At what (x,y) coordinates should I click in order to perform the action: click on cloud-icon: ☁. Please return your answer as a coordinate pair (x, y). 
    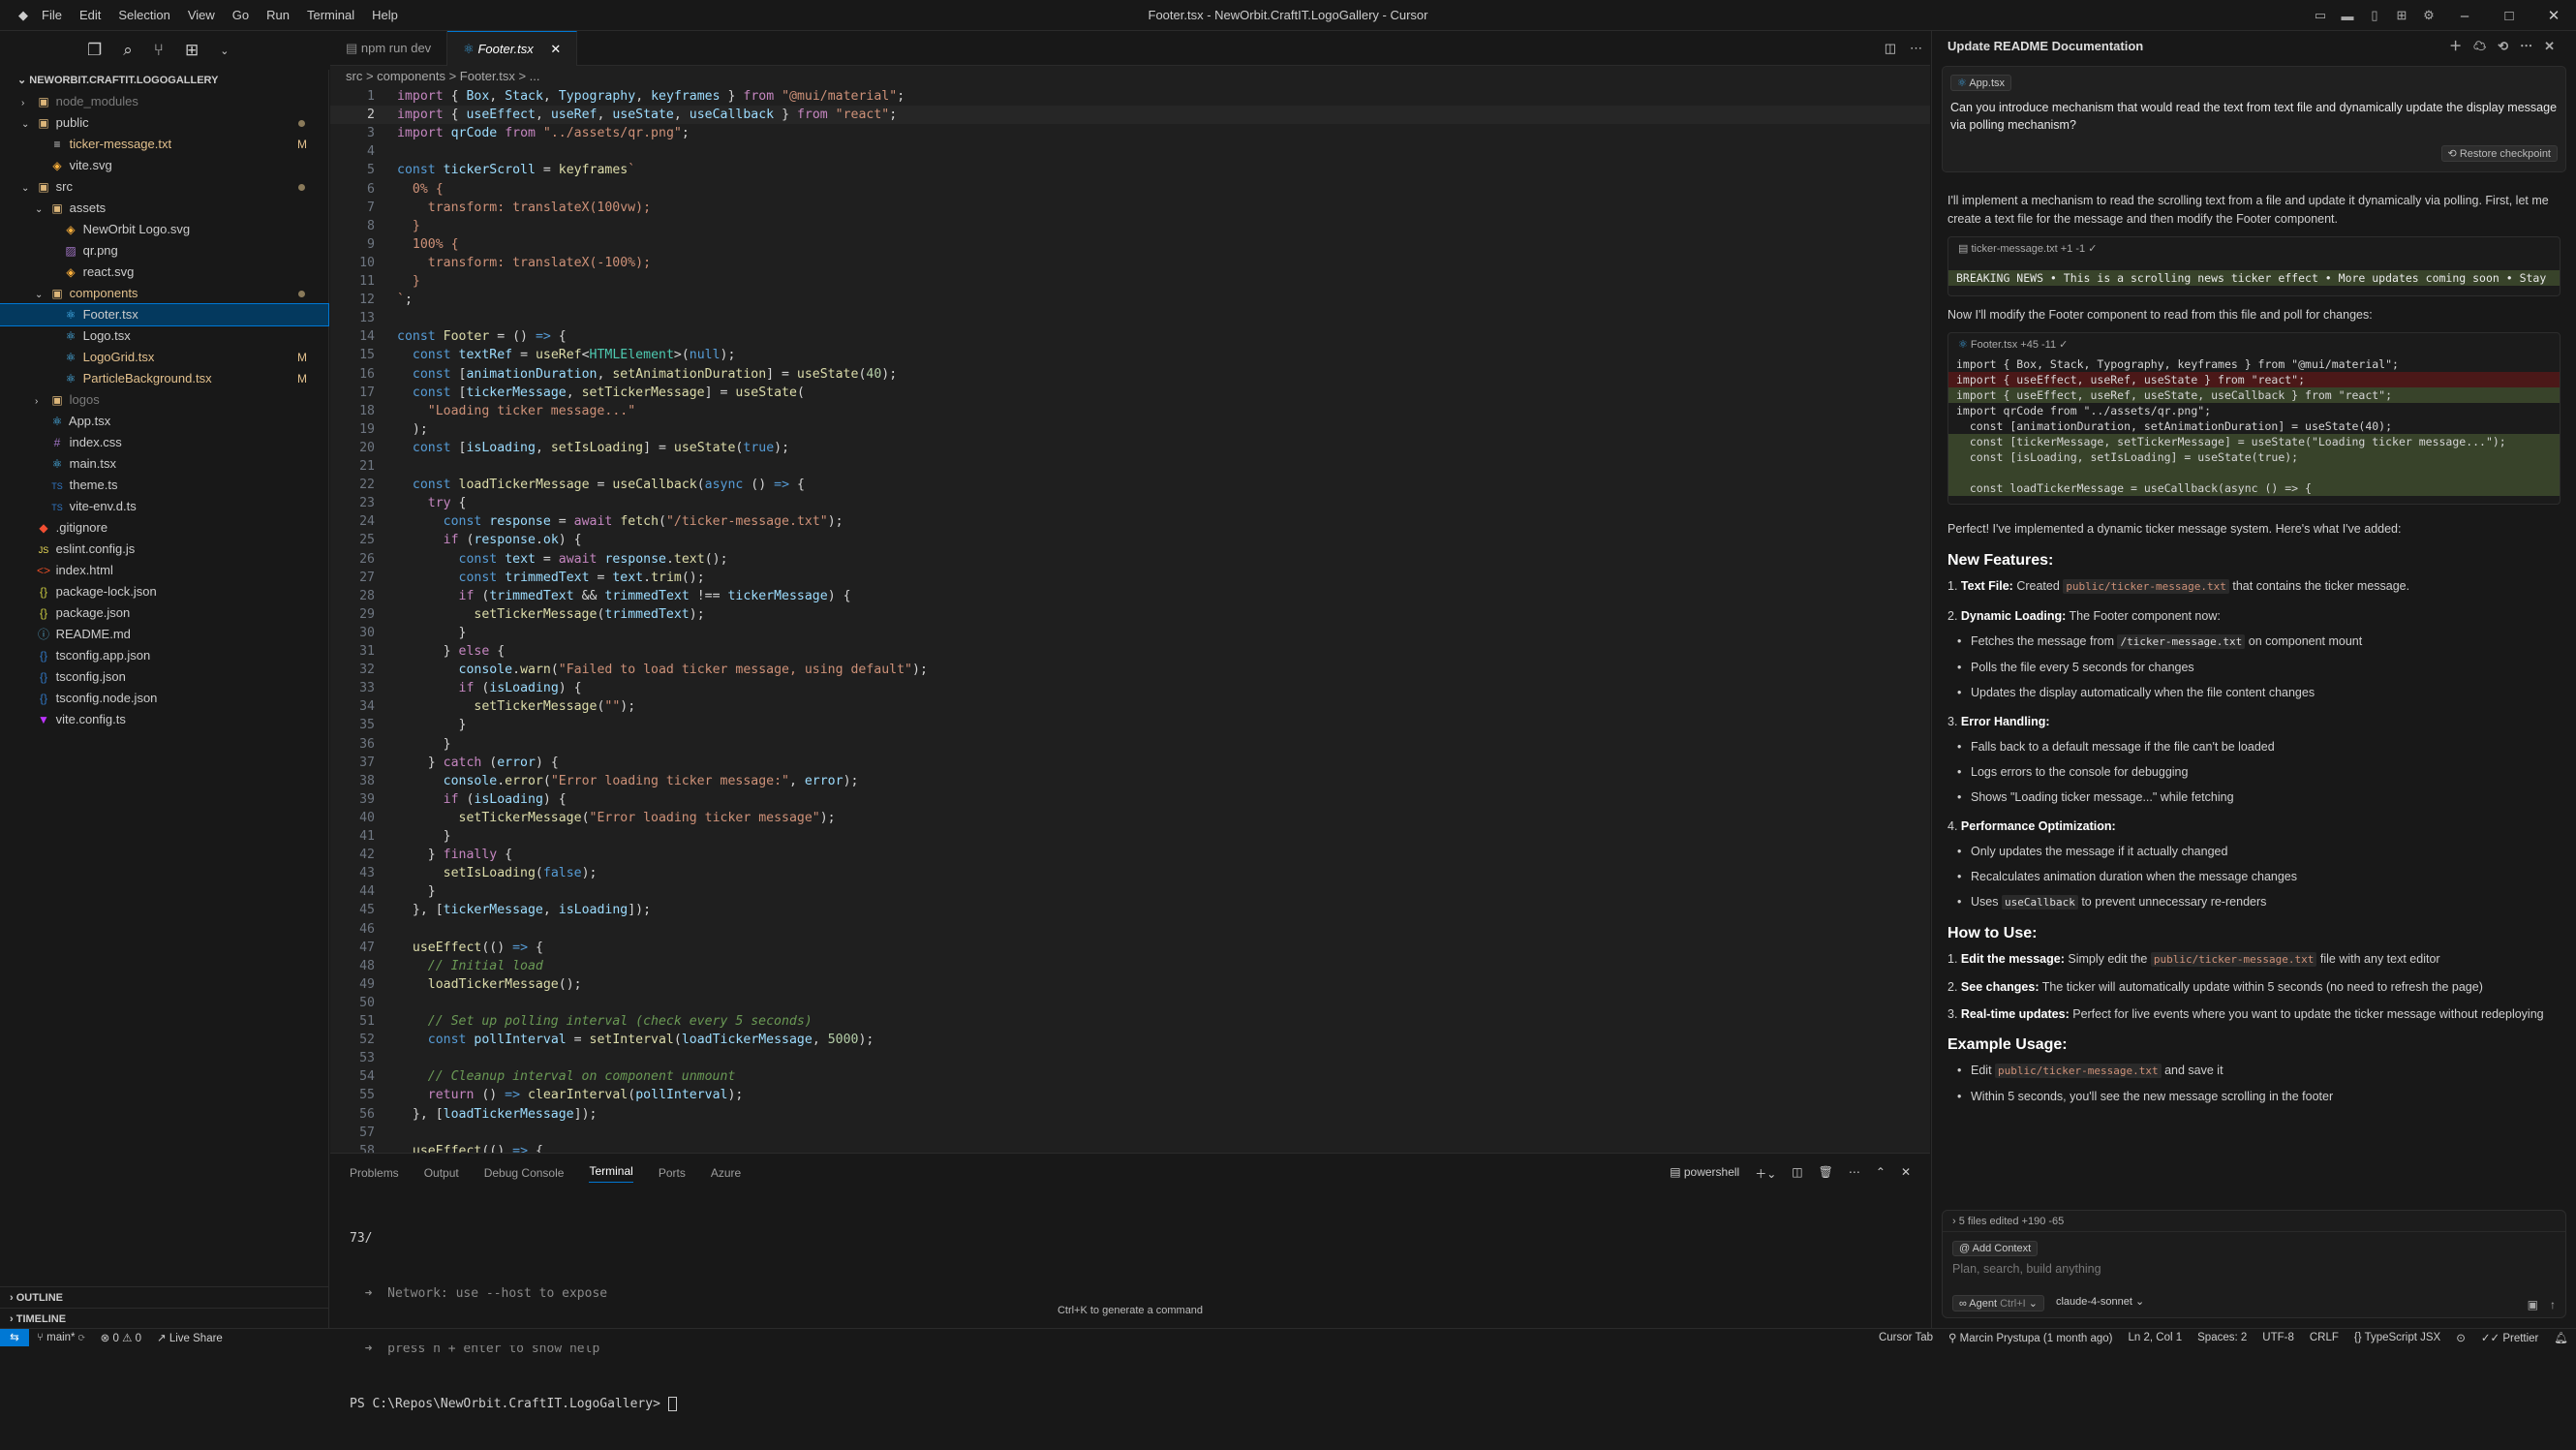
    Looking at the image, I should click on (2485, 46).